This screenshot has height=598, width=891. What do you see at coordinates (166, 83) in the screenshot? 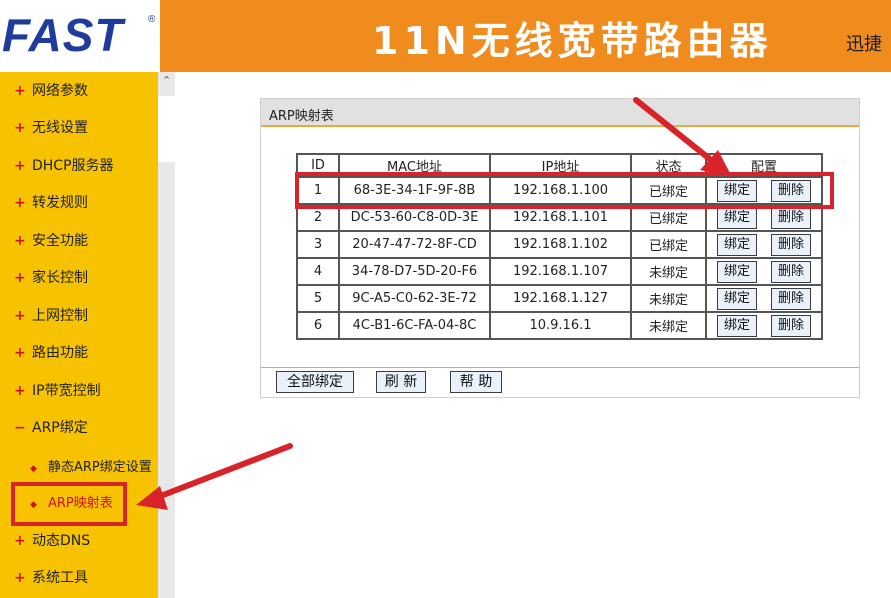
I see `scroll-up-icon: ⌃` at bounding box center [166, 83].